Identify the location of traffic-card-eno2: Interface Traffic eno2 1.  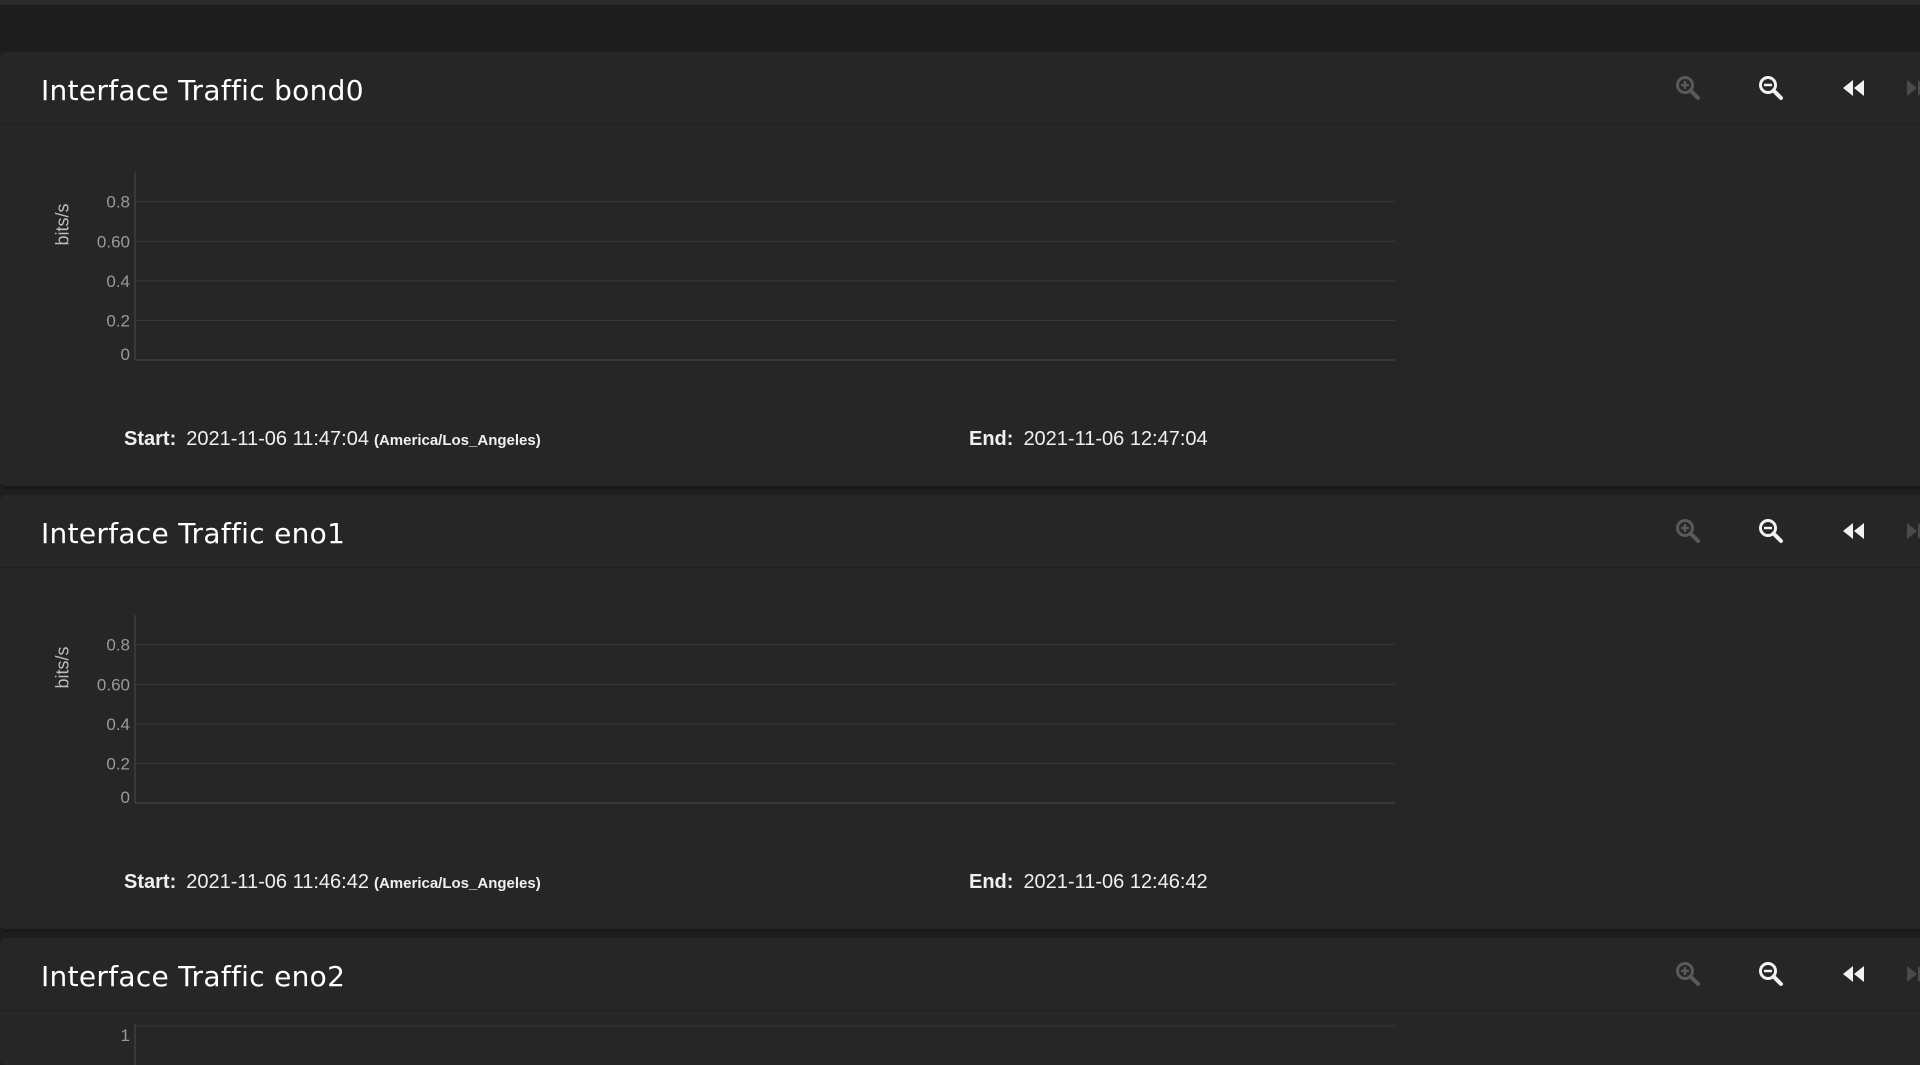
(960, 1001).